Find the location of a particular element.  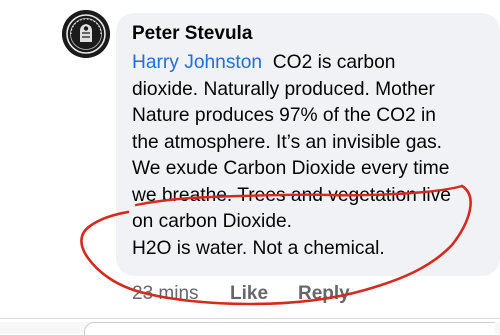

avatar-emblem-icon is located at coordinates (86, 34).